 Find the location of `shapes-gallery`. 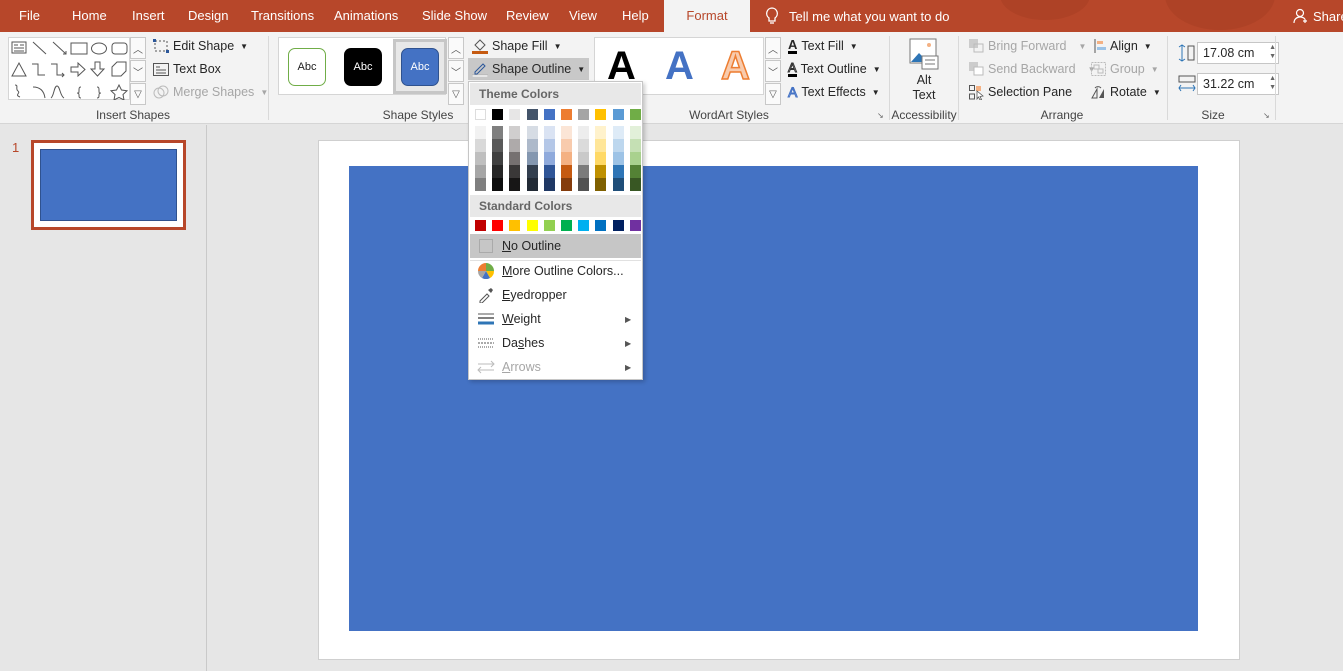

shapes-gallery is located at coordinates (69, 69).